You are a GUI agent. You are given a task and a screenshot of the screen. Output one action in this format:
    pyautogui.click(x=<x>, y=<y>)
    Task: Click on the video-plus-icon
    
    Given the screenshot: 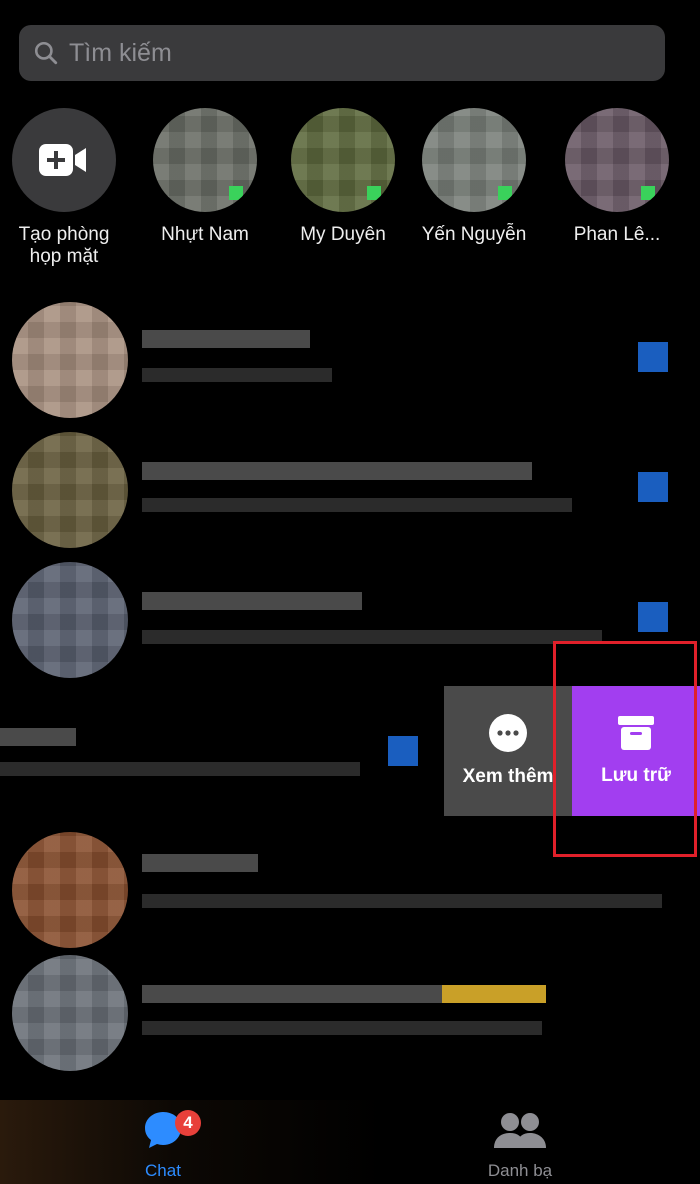 What is the action you would take?
    pyautogui.click(x=62, y=160)
    